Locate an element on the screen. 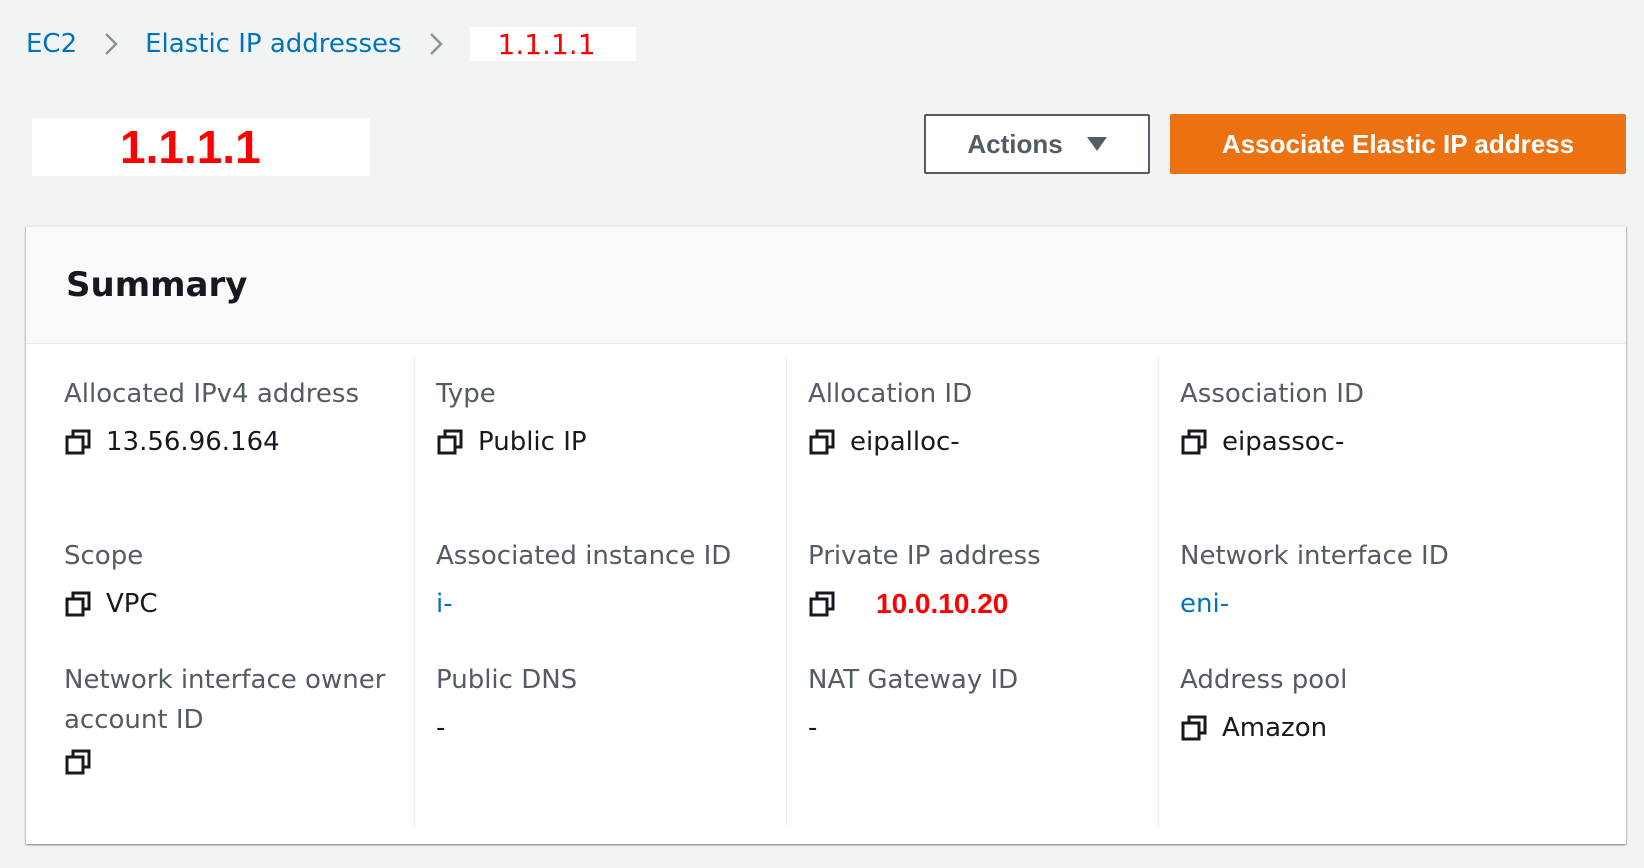  field-nat-gateway: NAT Gateway ID - is located at coordinates (913, 704).